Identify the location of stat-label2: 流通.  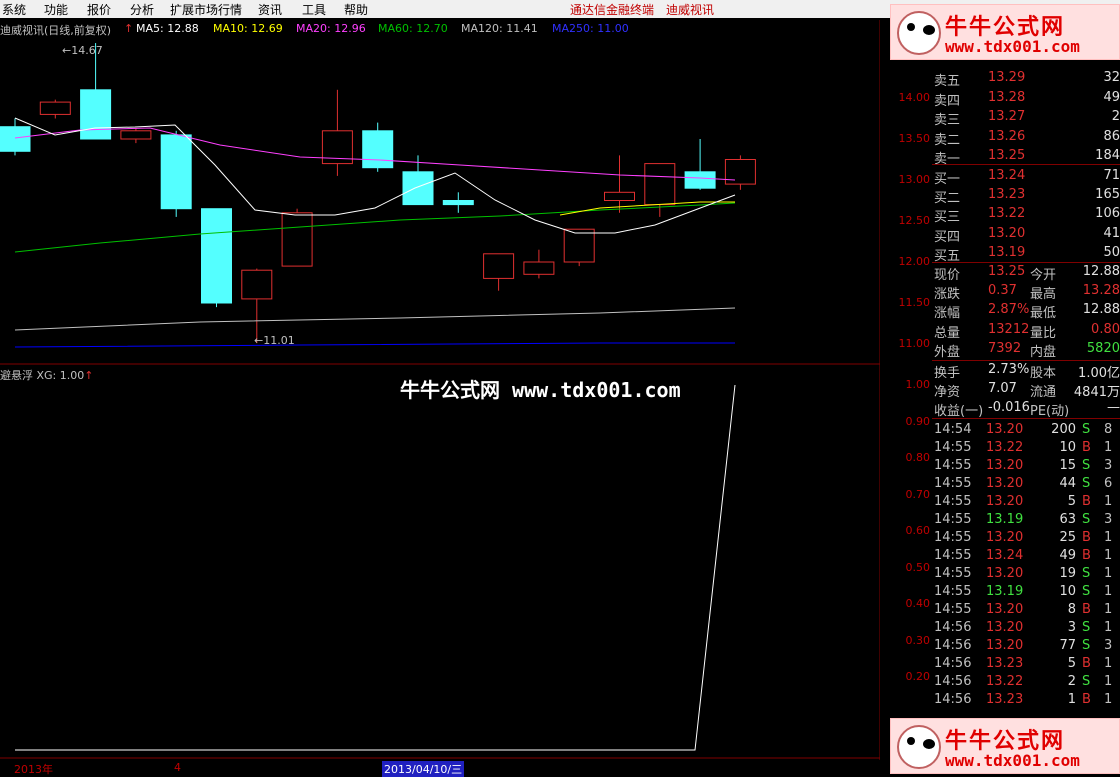
(1043, 393).